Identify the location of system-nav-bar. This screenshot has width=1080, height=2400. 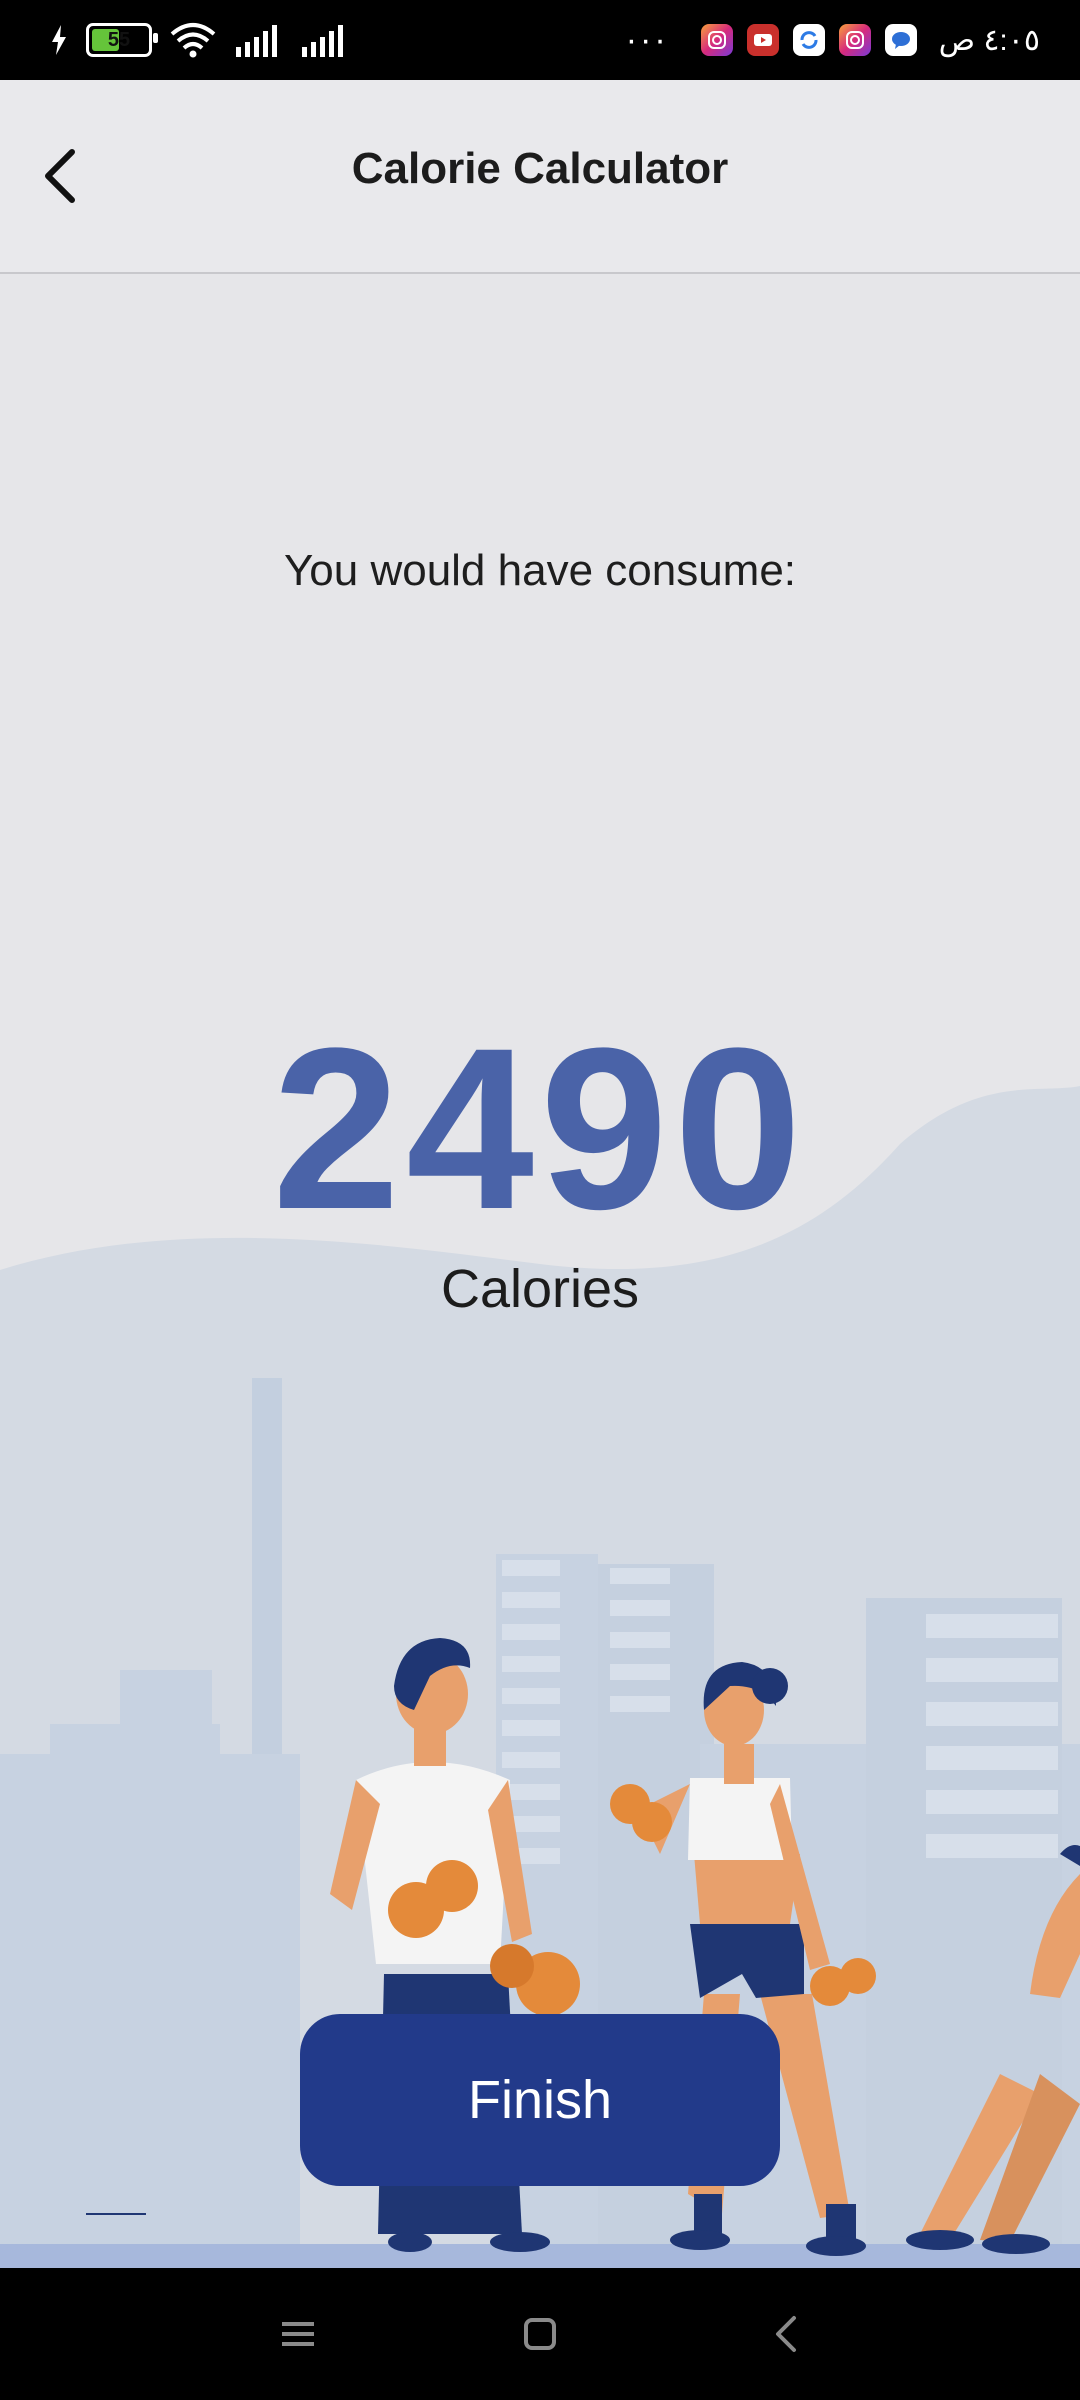
(540, 2334).